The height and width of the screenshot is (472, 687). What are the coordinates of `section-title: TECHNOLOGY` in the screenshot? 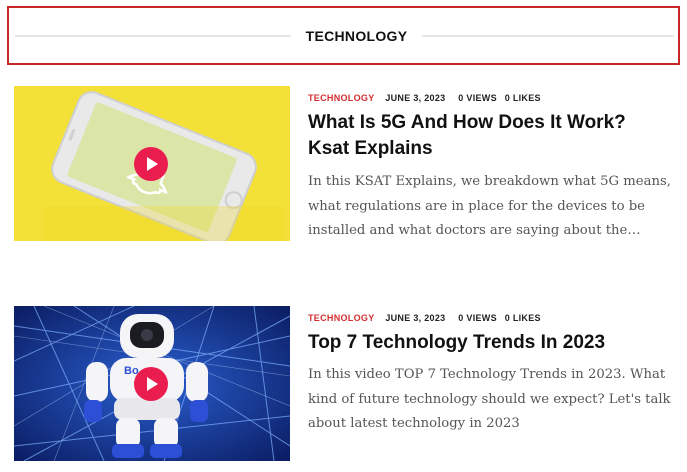 It's located at (356, 36).